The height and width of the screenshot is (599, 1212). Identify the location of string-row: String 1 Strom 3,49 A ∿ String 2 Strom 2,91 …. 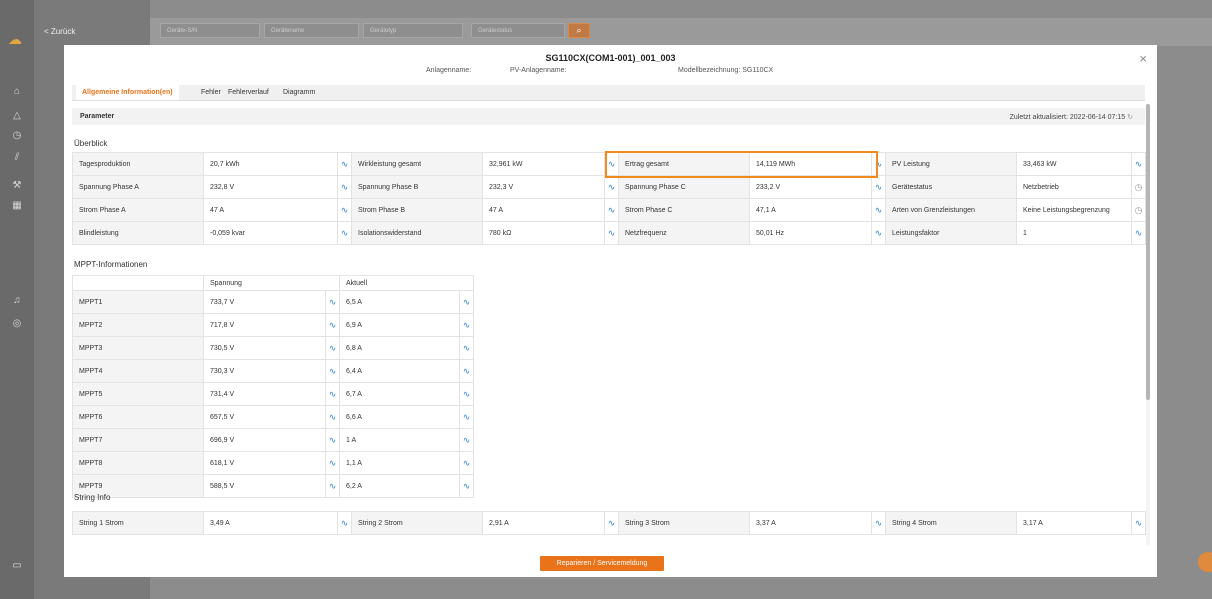
(609, 523).